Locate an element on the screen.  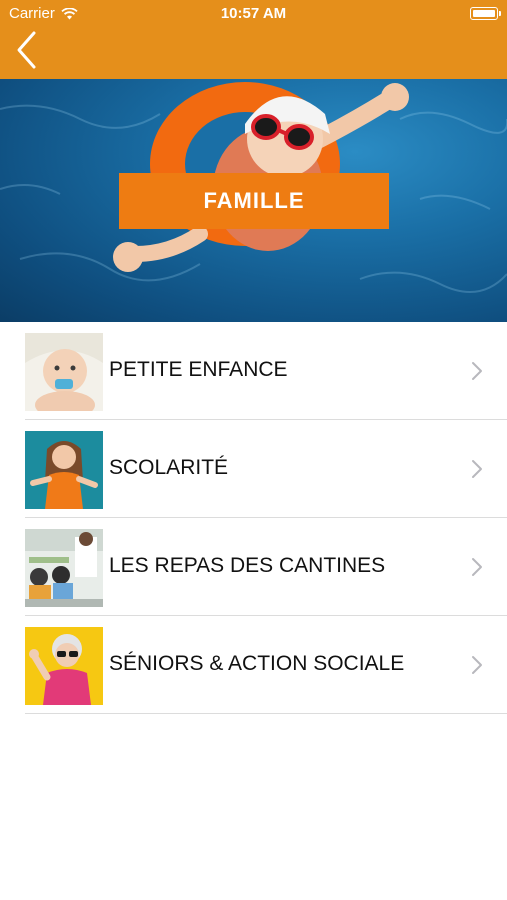
list-item-label: SÉNIORS & ACTION SOCIALE is located at coordinates (257, 663).